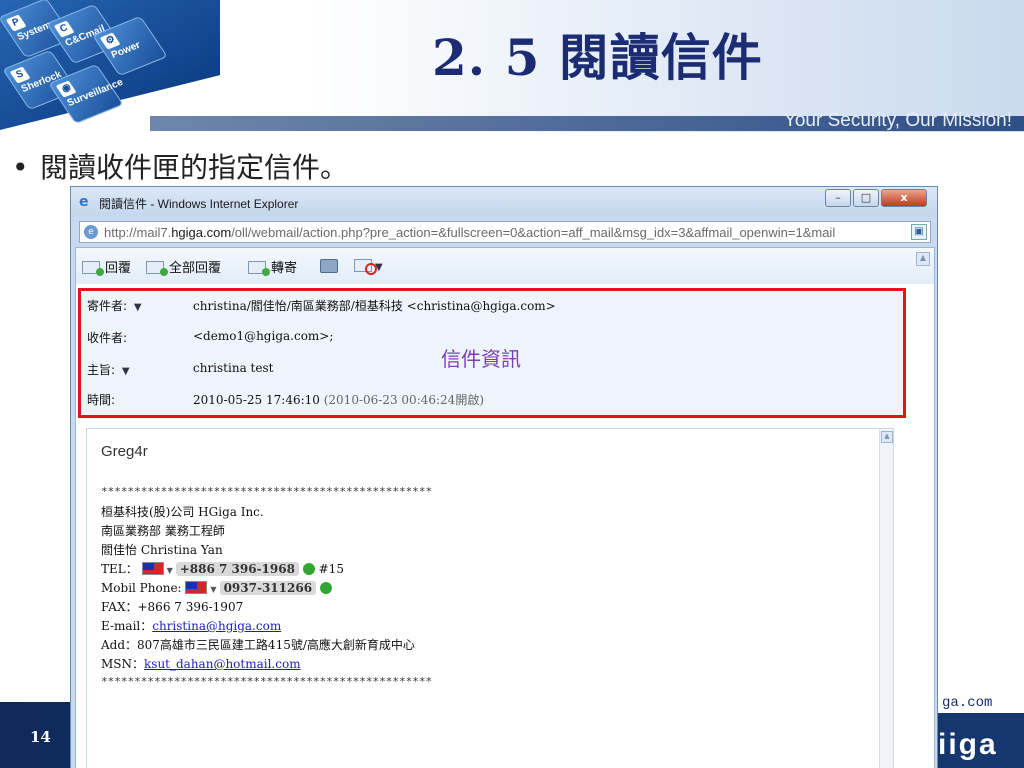 The image size is (1024, 768). I want to click on reply-all-icon, so click(157, 268).